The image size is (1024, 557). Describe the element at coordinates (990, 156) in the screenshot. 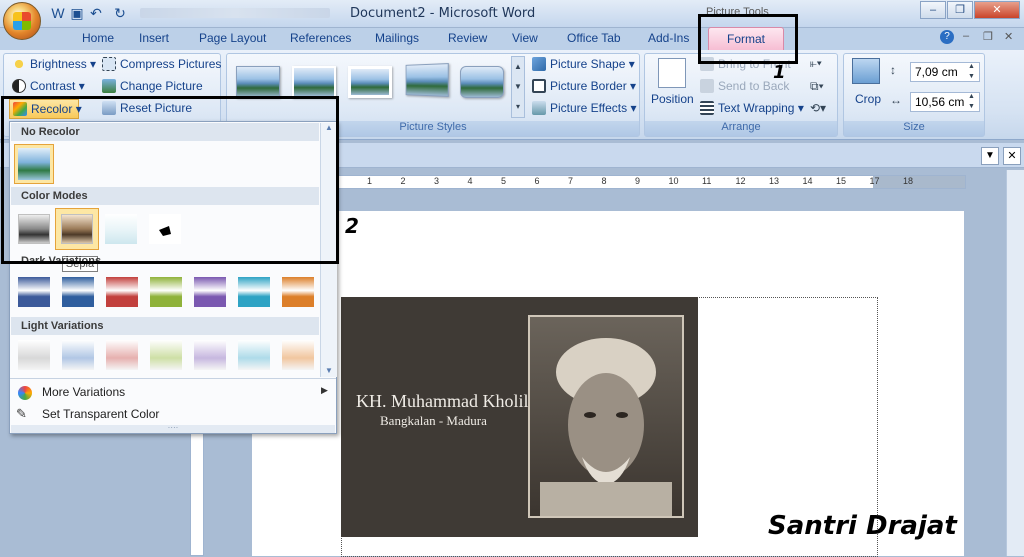

I see `doc-tab-dropdown-icon: ▼` at that location.